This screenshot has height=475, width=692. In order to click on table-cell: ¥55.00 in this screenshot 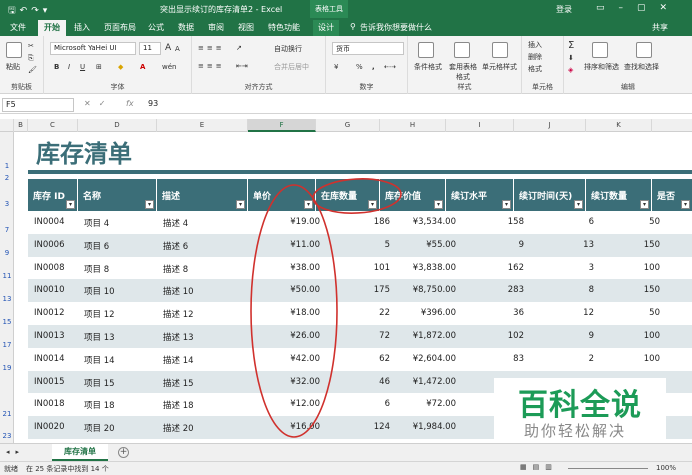, I will do `click(420, 245)`.